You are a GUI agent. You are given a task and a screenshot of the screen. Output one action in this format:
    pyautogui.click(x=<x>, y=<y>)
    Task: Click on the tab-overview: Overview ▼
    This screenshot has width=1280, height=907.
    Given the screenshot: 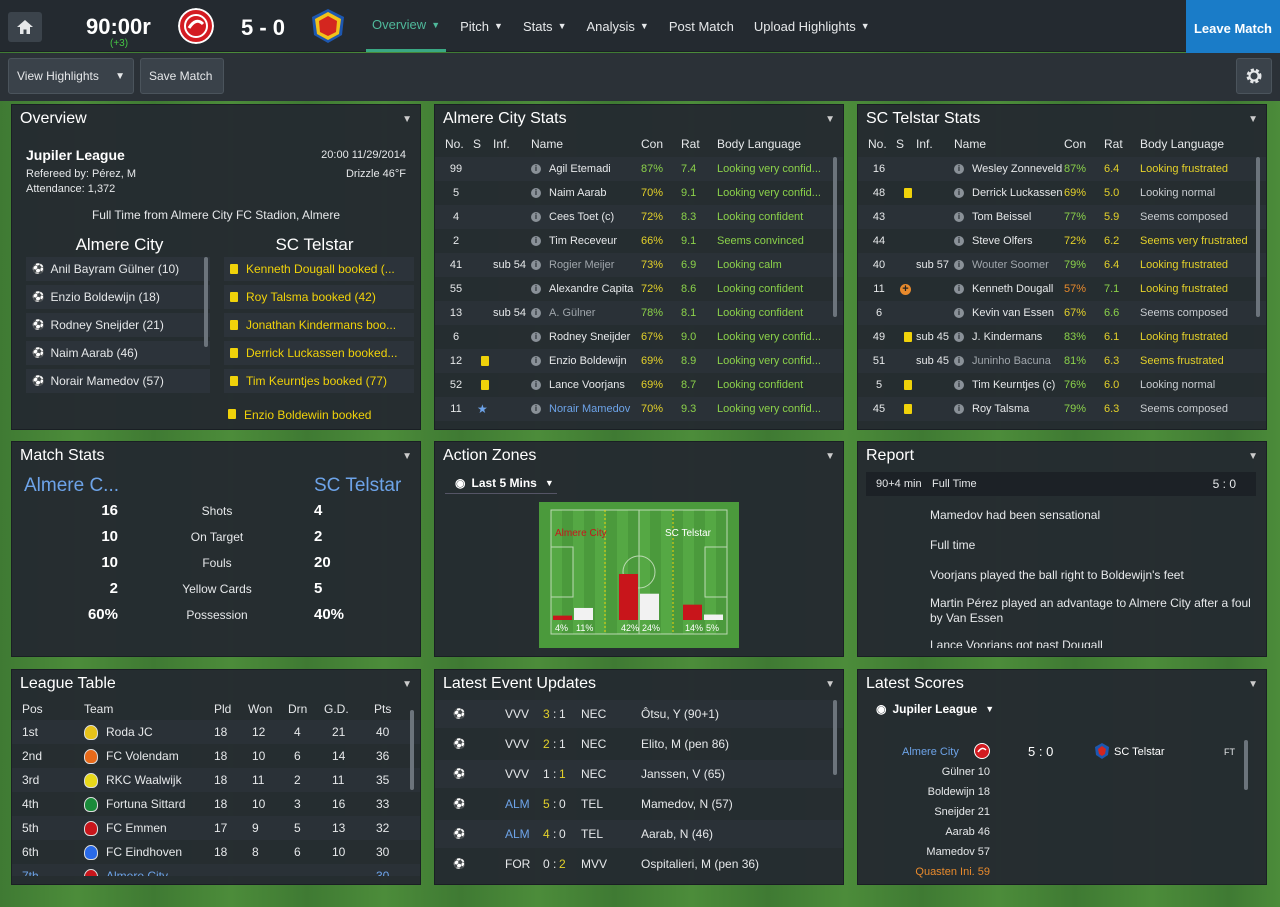 What is the action you would take?
    pyautogui.click(x=406, y=26)
    